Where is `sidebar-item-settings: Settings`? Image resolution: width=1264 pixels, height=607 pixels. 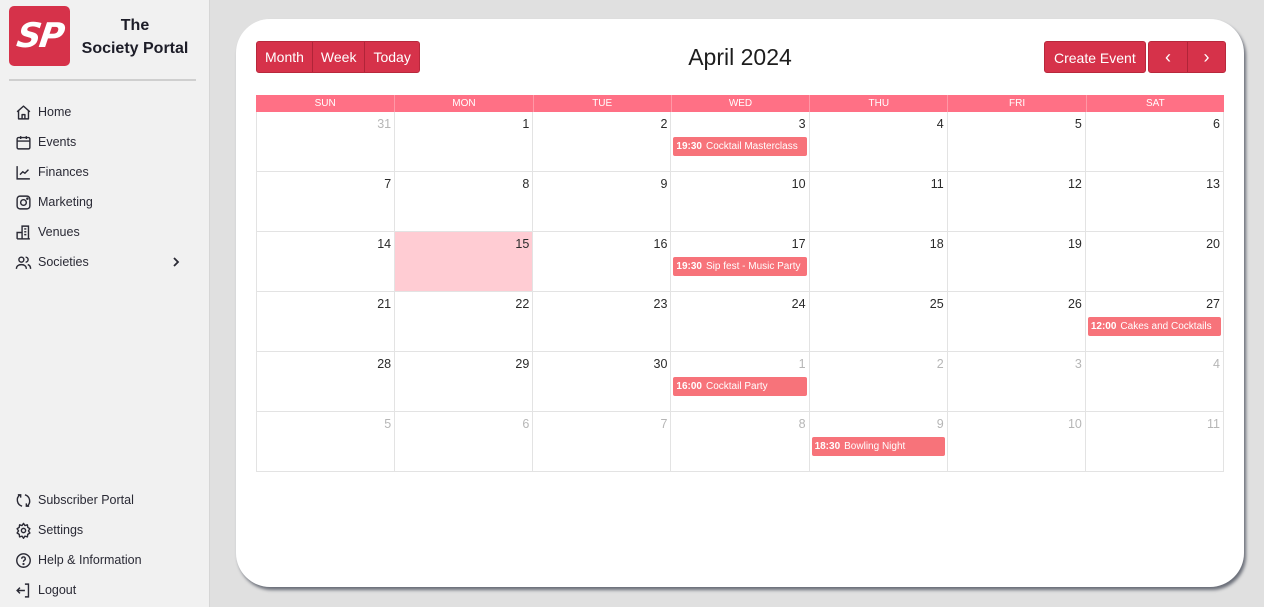 sidebar-item-settings: Settings is located at coordinates (105, 530).